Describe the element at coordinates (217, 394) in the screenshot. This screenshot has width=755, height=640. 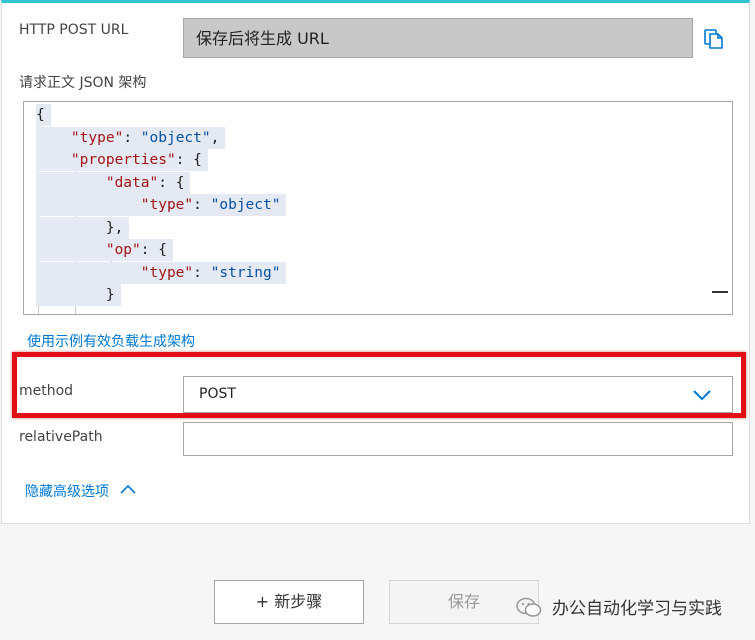
I see `method-value: POST` at that location.